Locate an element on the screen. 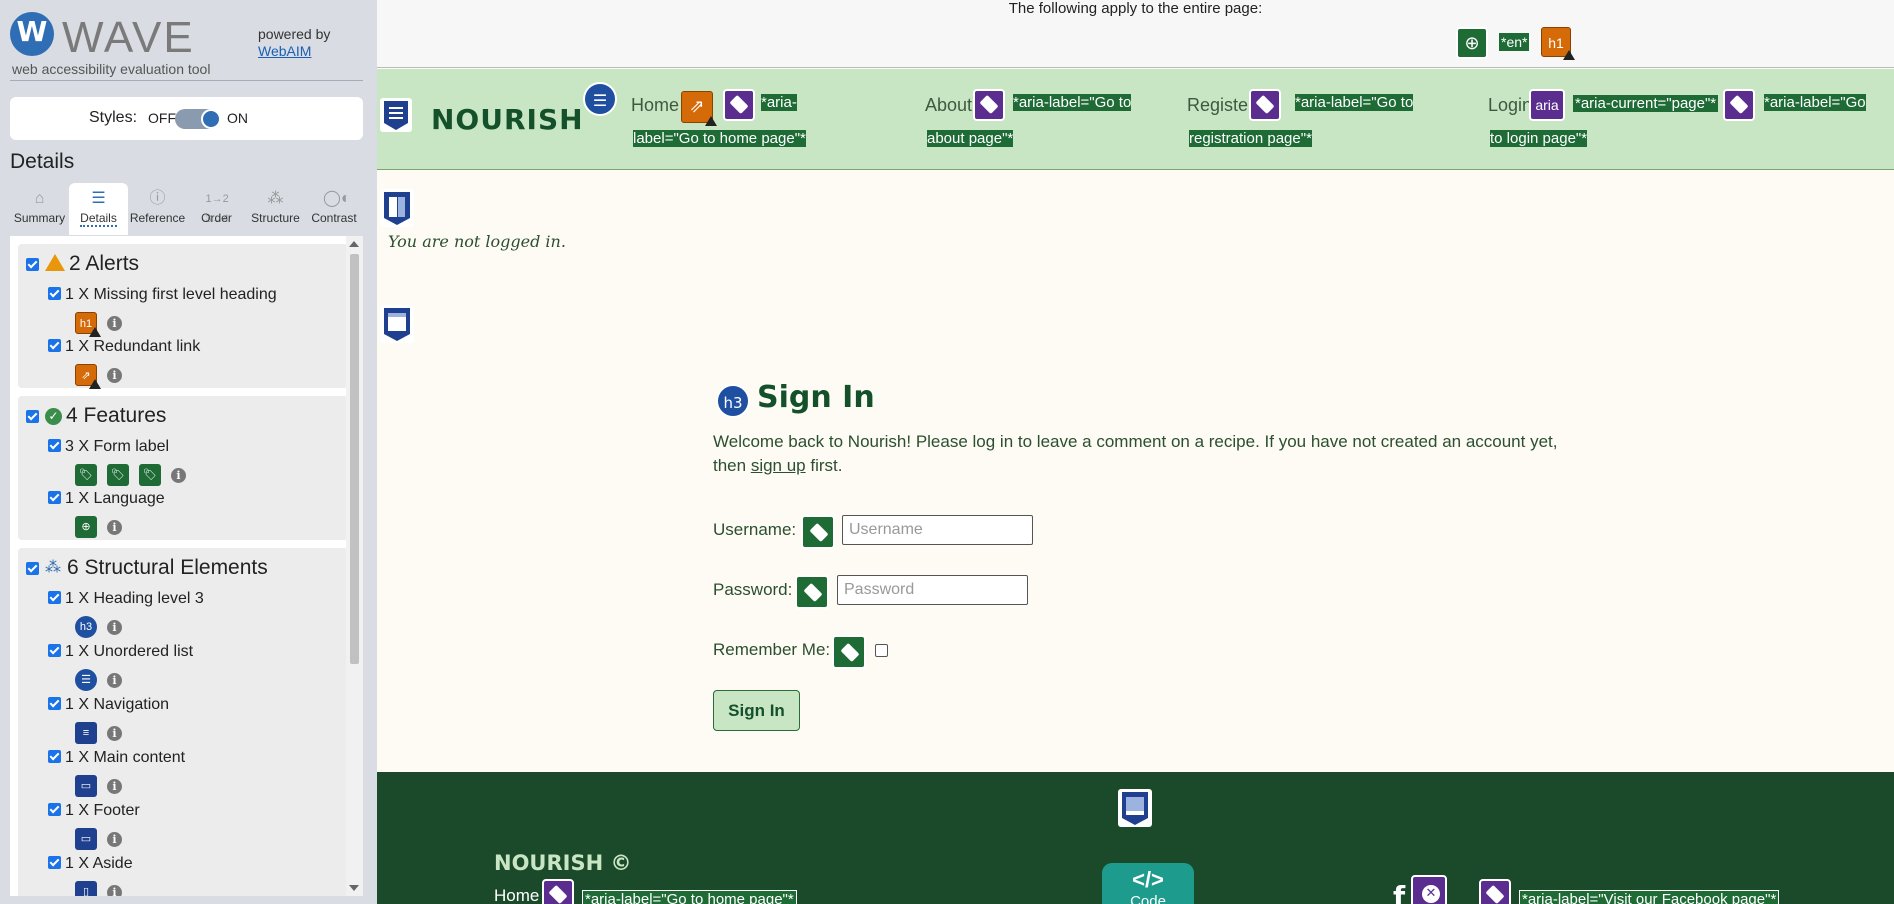 This screenshot has width=1894, height=904. password-input: Password is located at coordinates (932, 590).